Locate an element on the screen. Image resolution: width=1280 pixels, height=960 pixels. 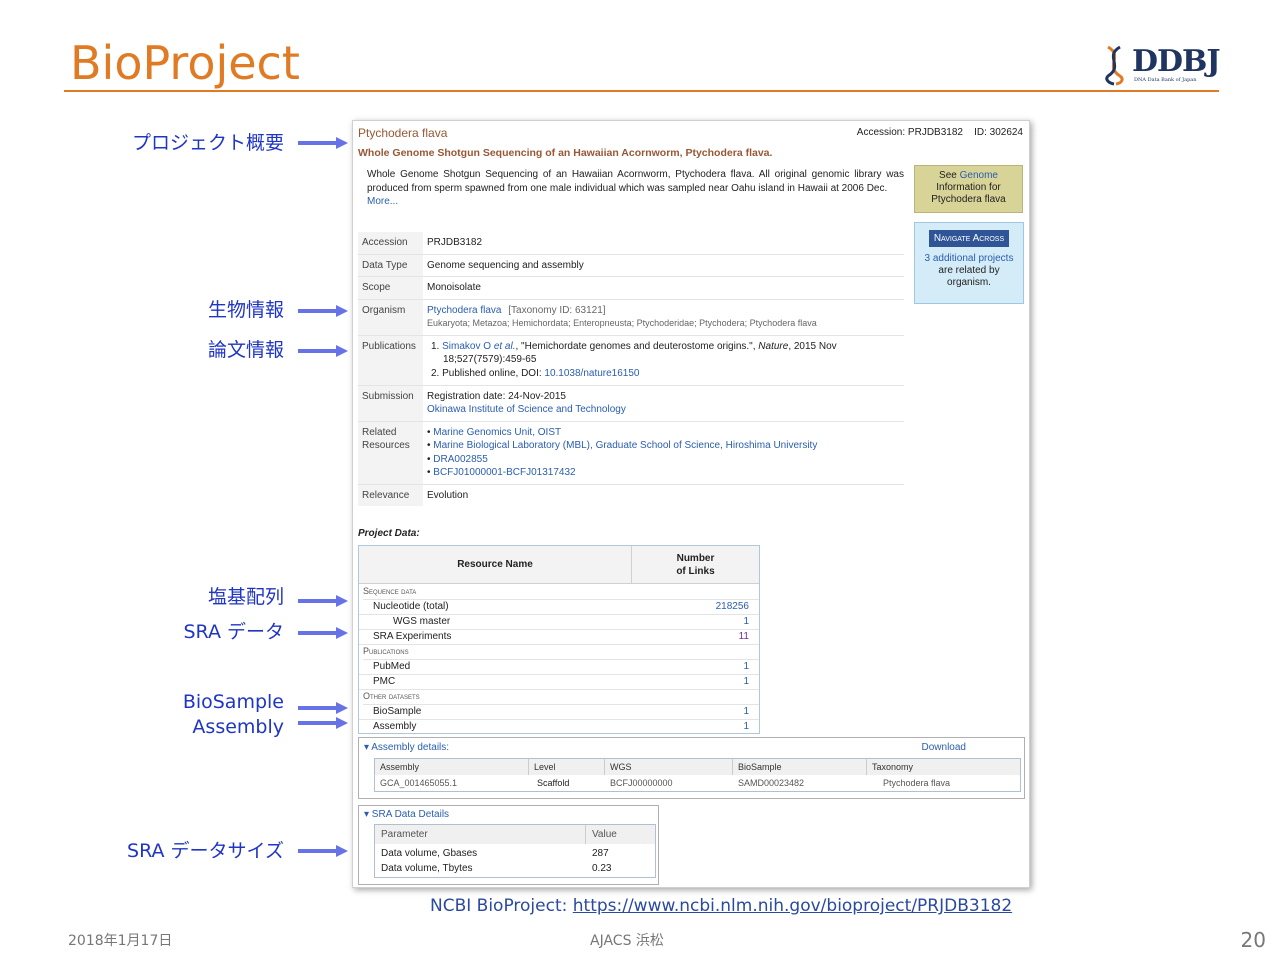
column-header: Taxonomy is located at coordinates (943, 767).